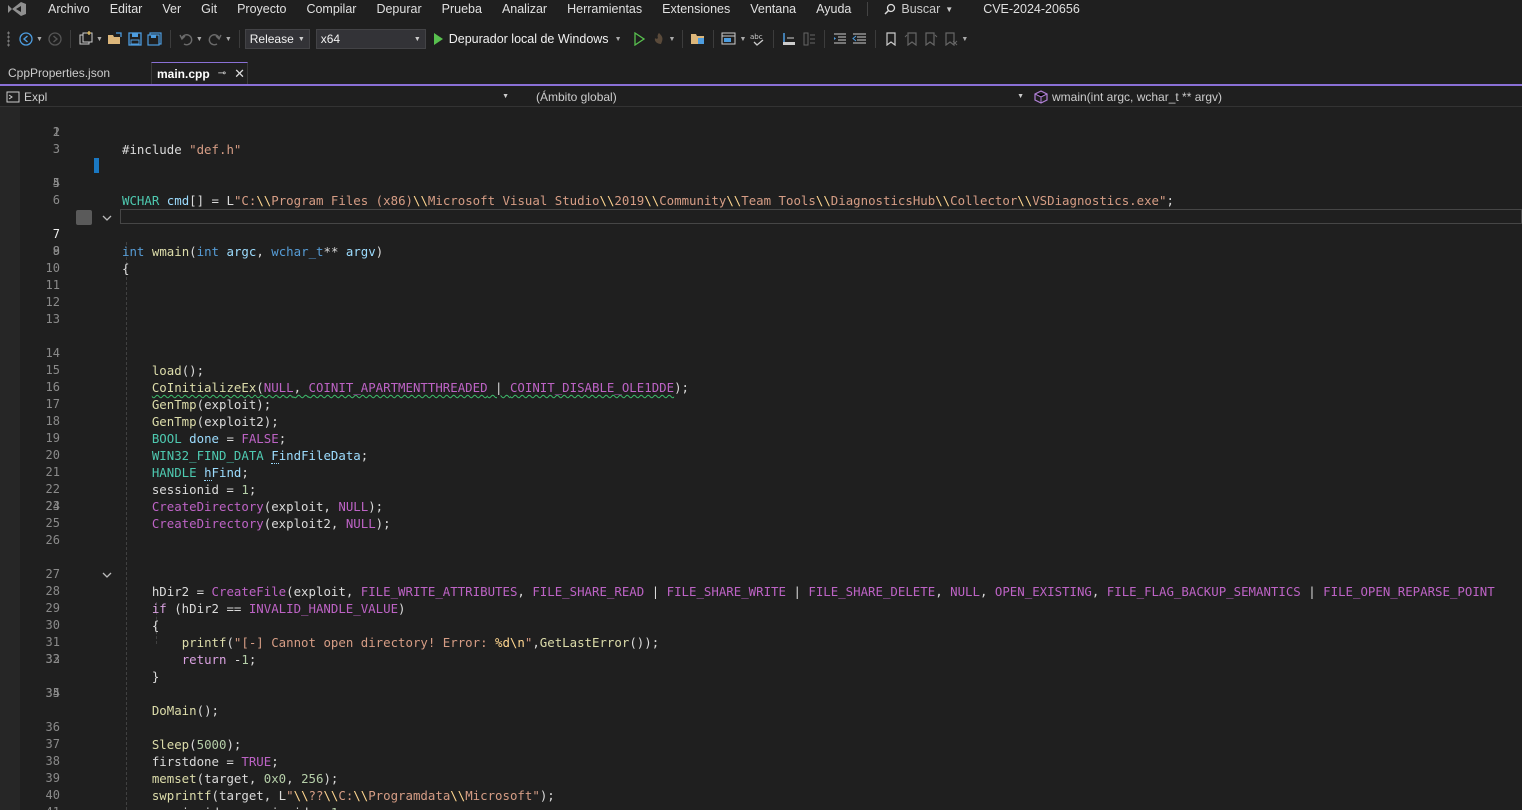 This screenshot has width=1522, height=810. I want to click on redo-icon, so click(215, 39).